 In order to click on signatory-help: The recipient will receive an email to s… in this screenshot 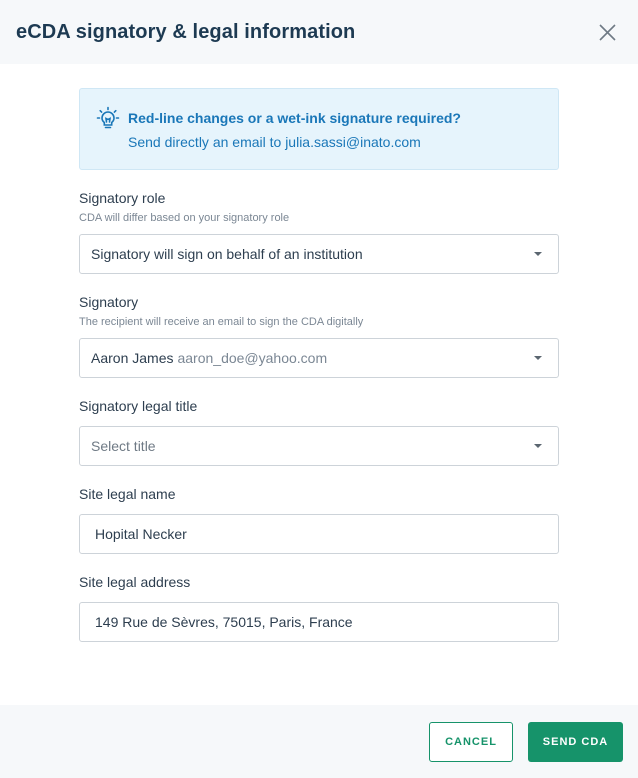, I will do `click(221, 322)`.